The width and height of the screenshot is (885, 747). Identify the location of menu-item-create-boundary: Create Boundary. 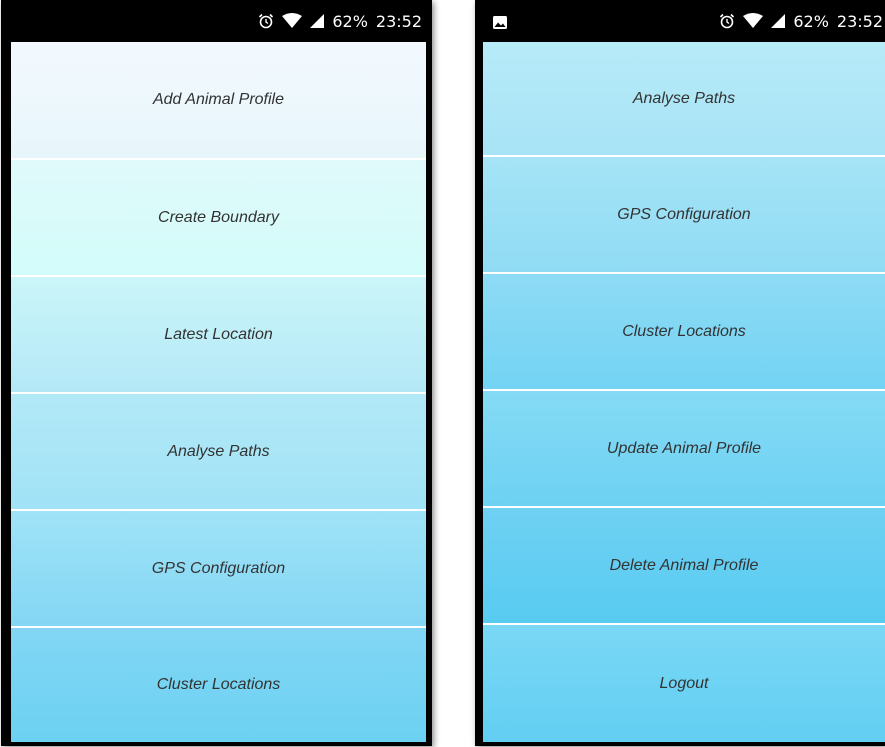
(218, 218).